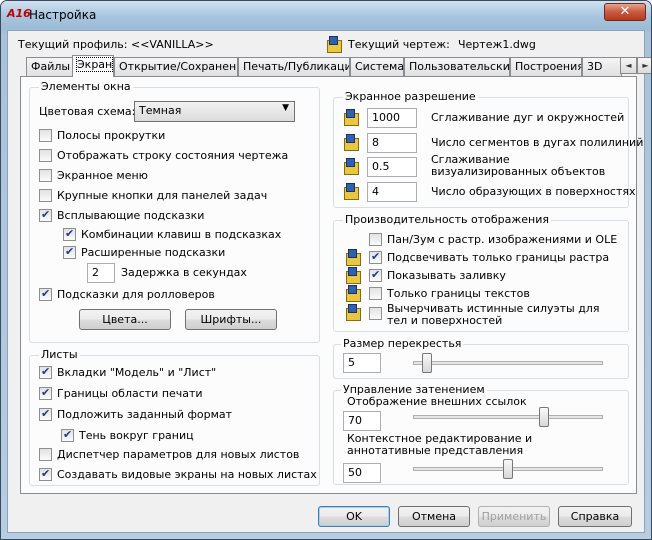  I want to click on create-viewports-checkbox, so click(45, 474).